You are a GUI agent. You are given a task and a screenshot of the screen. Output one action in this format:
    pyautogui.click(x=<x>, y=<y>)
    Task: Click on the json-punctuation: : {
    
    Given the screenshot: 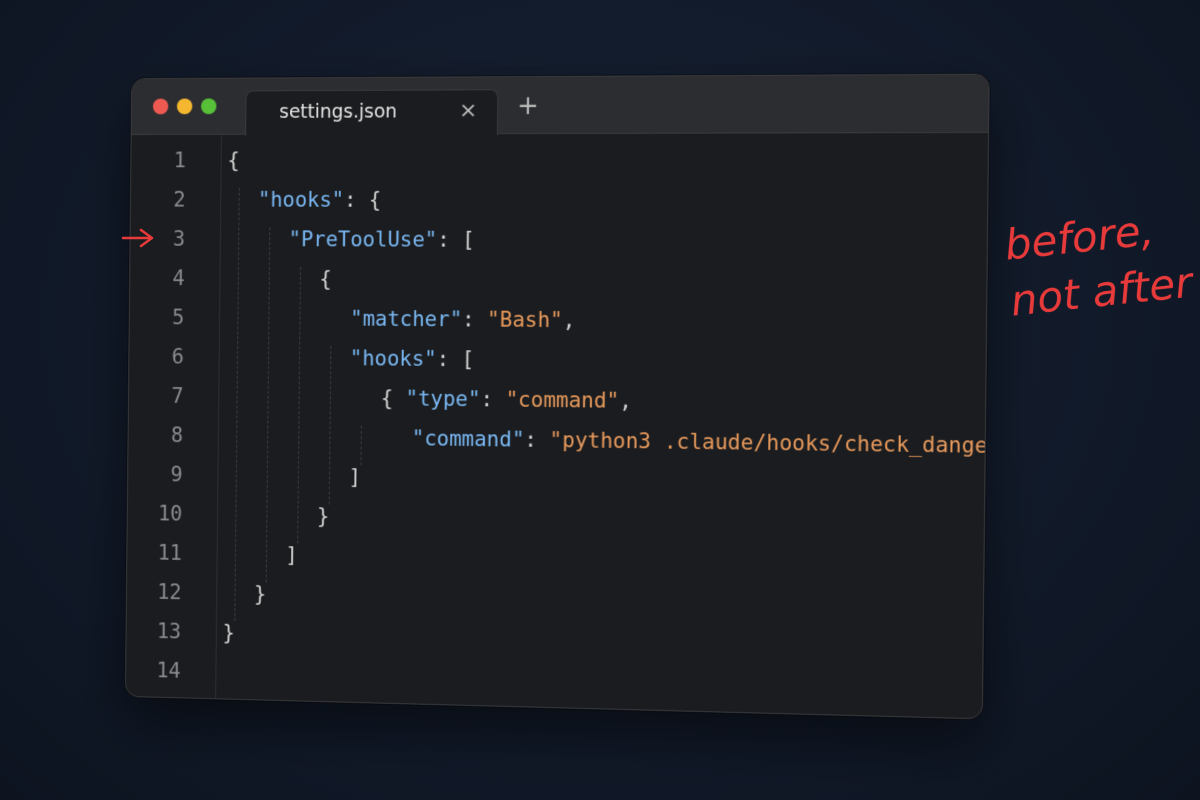 What is the action you would take?
    pyautogui.click(x=363, y=199)
    